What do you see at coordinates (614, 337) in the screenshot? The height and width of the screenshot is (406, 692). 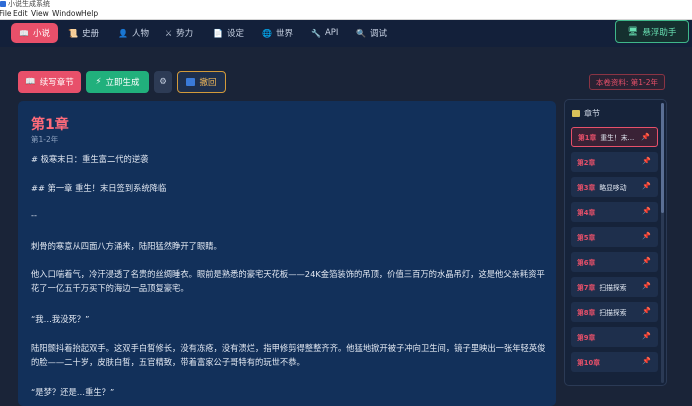 I see `chapter-item: 第9章 📌` at bounding box center [614, 337].